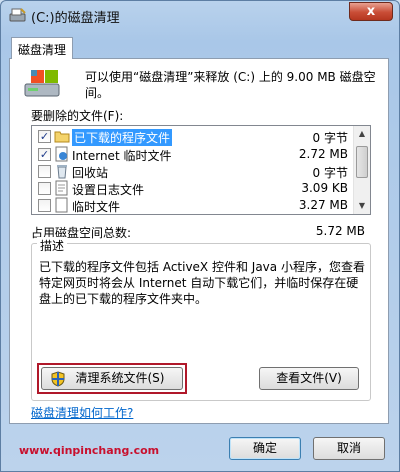  What do you see at coordinates (58, 379) in the screenshot?
I see `shield-icon` at bounding box center [58, 379].